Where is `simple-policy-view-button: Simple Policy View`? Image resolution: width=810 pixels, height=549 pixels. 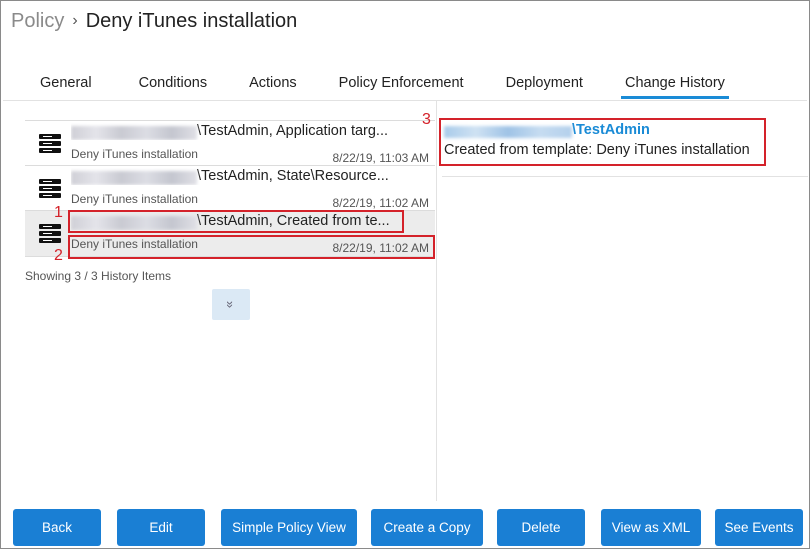
simple-policy-view-button: Simple Policy View is located at coordinates (289, 527).